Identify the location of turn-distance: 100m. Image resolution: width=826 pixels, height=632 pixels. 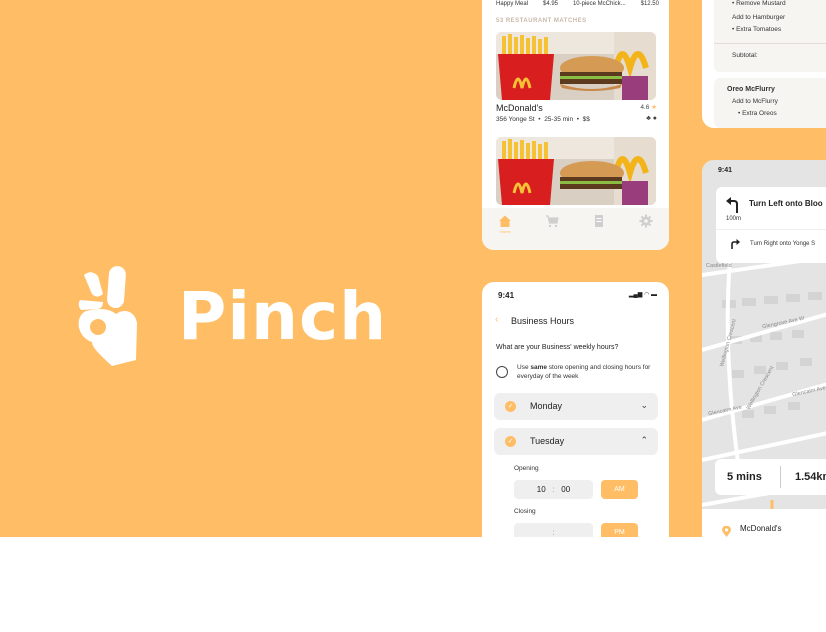
(734, 219).